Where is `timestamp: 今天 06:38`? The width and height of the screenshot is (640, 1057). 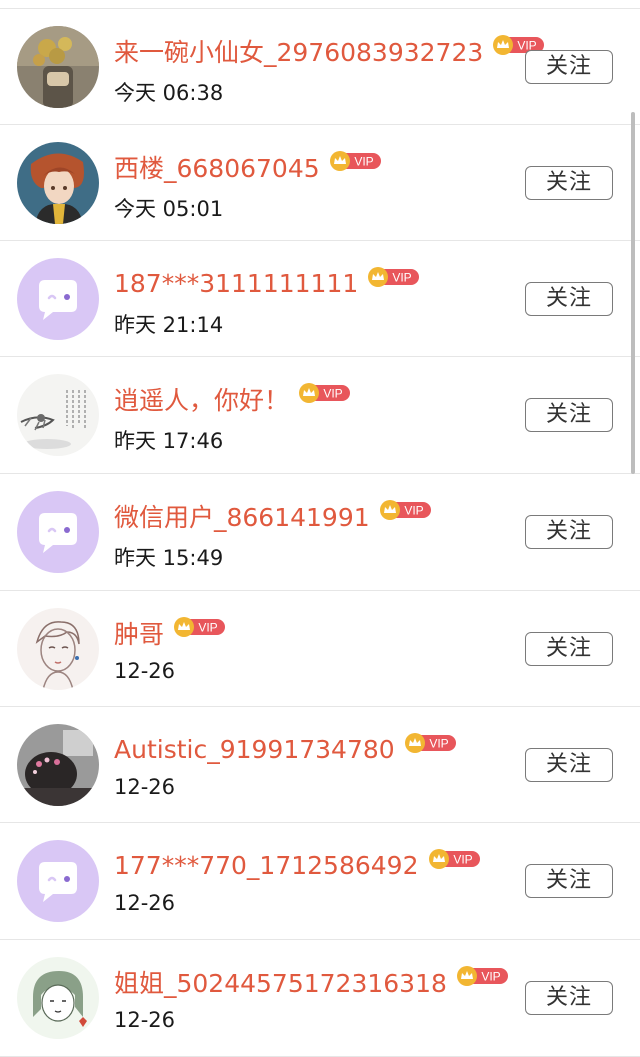
timestamp: 今天 06:38 is located at coordinates (169, 93).